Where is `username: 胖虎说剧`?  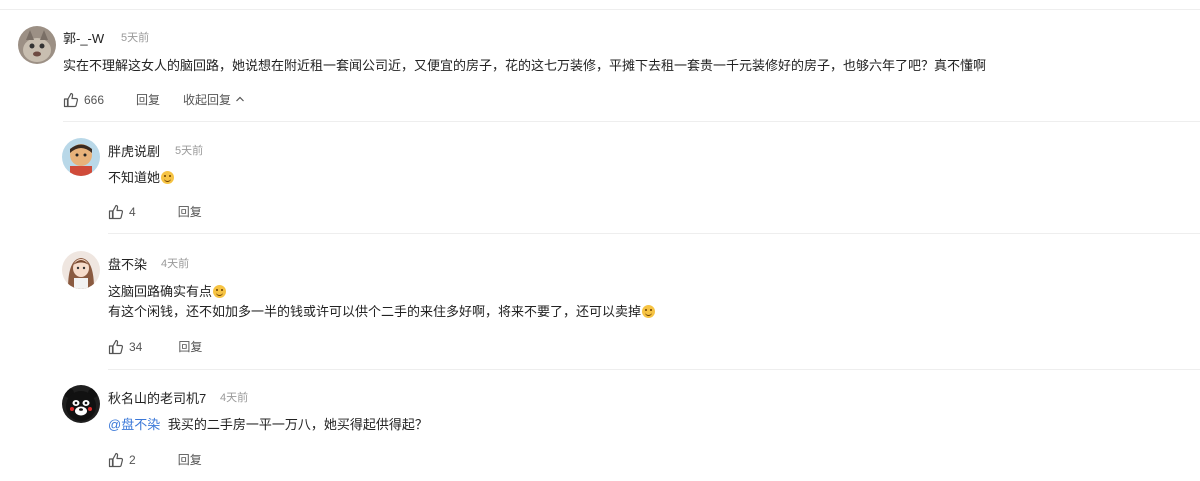 username: 胖虎说剧 is located at coordinates (134, 150).